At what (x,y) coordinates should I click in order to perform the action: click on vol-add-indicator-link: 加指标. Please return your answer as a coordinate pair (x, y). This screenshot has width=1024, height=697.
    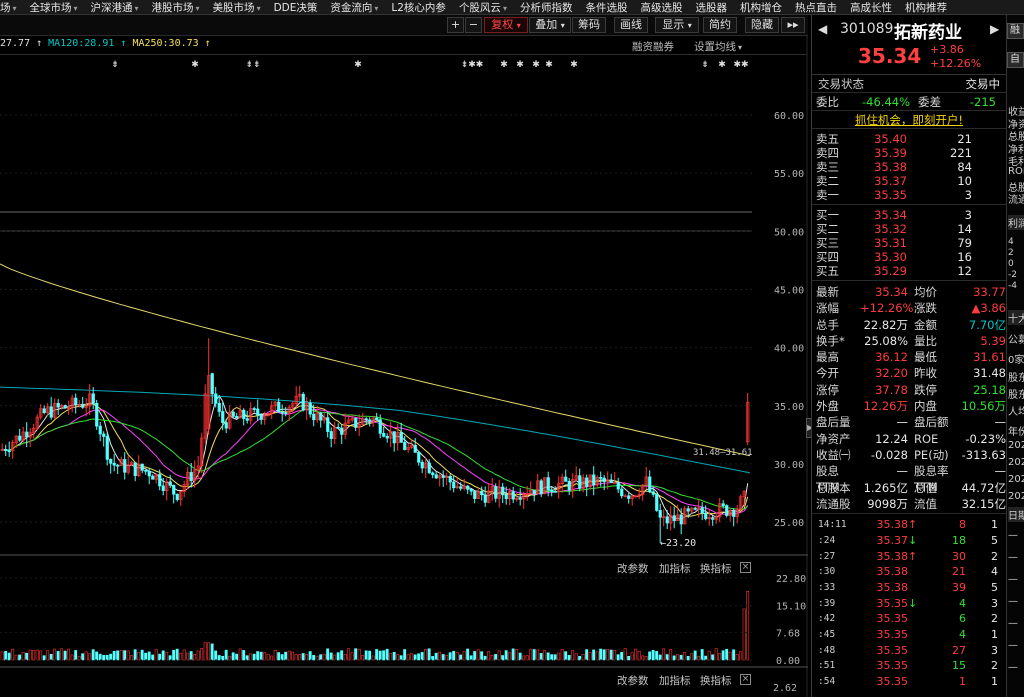
    Looking at the image, I should click on (675, 568).